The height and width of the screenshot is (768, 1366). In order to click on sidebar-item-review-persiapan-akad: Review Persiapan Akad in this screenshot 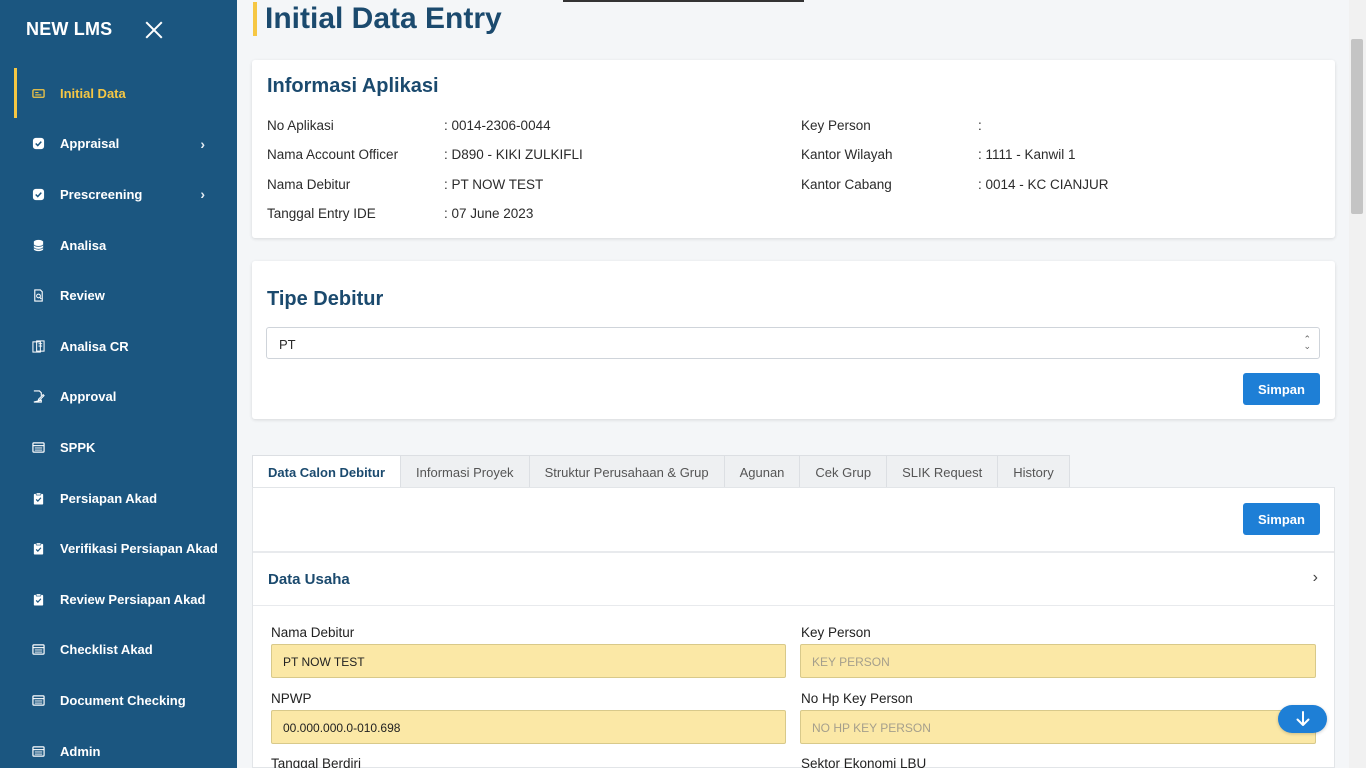, I will do `click(118, 599)`.